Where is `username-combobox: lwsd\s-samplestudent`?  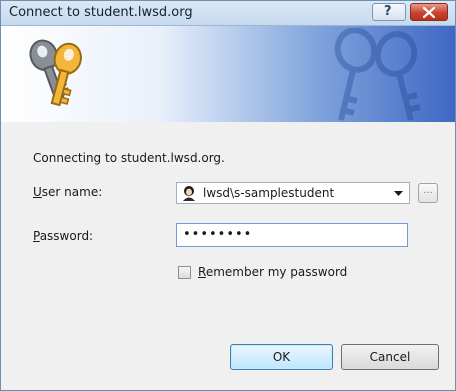
username-combobox: lwsd\s-samplestudent is located at coordinates (293, 193).